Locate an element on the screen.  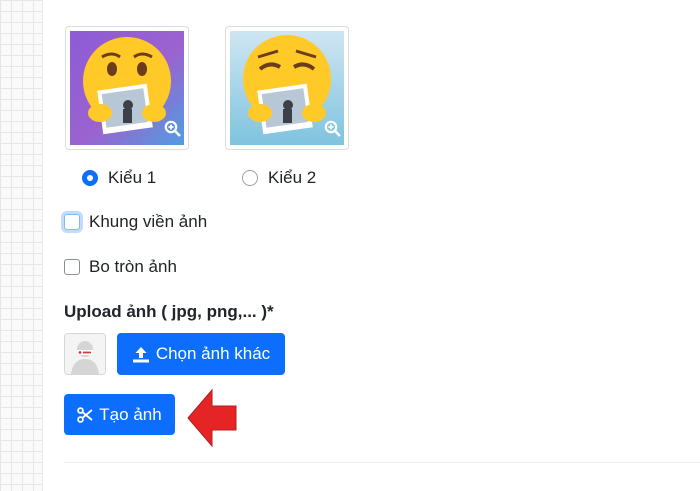
radio-button is located at coordinates (250, 178).